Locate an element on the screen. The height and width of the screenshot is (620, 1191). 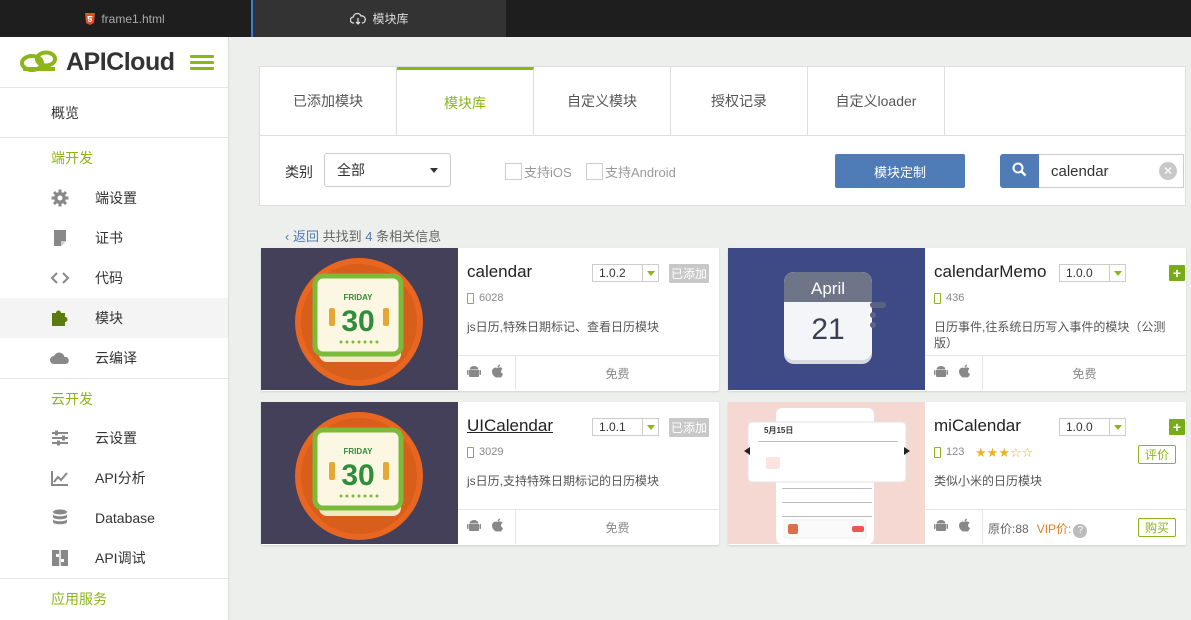
card-footer: 原价:88 VIP价:? 购买 is located at coordinates (1055, 526).